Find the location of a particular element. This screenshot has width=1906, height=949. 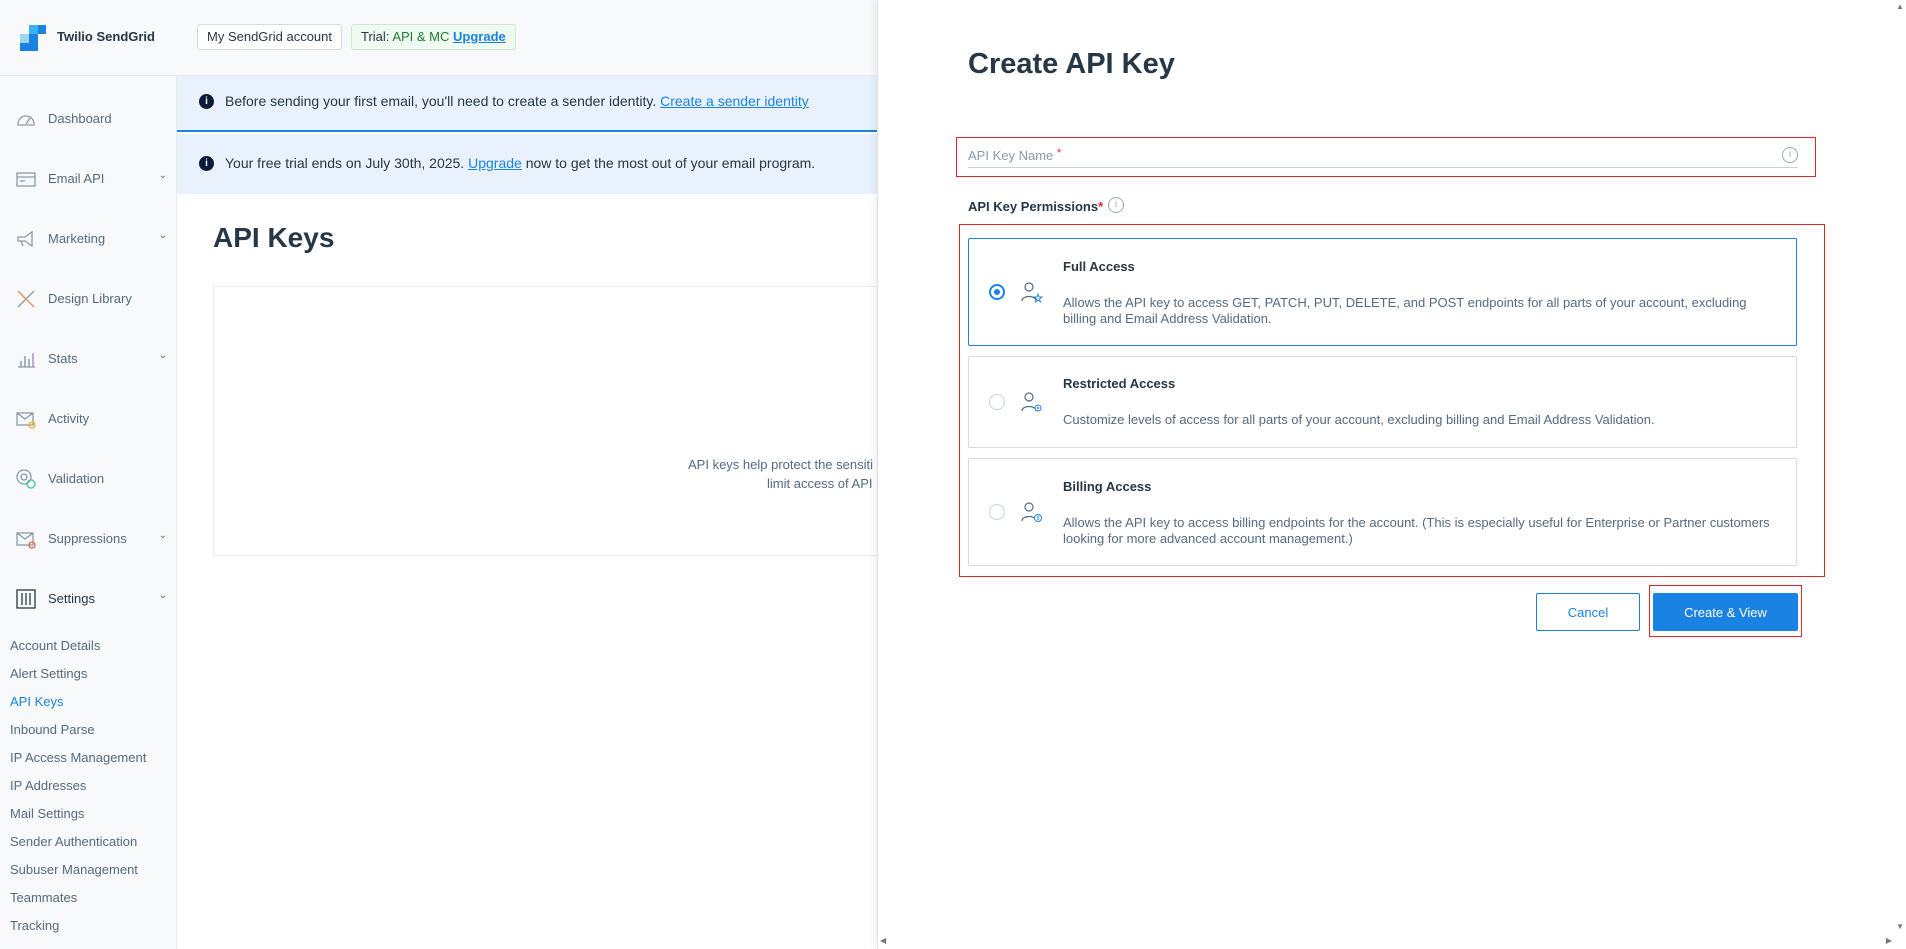

sidebar-item-marketing: Marketing ⌄ is located at coordinates (88, 238).